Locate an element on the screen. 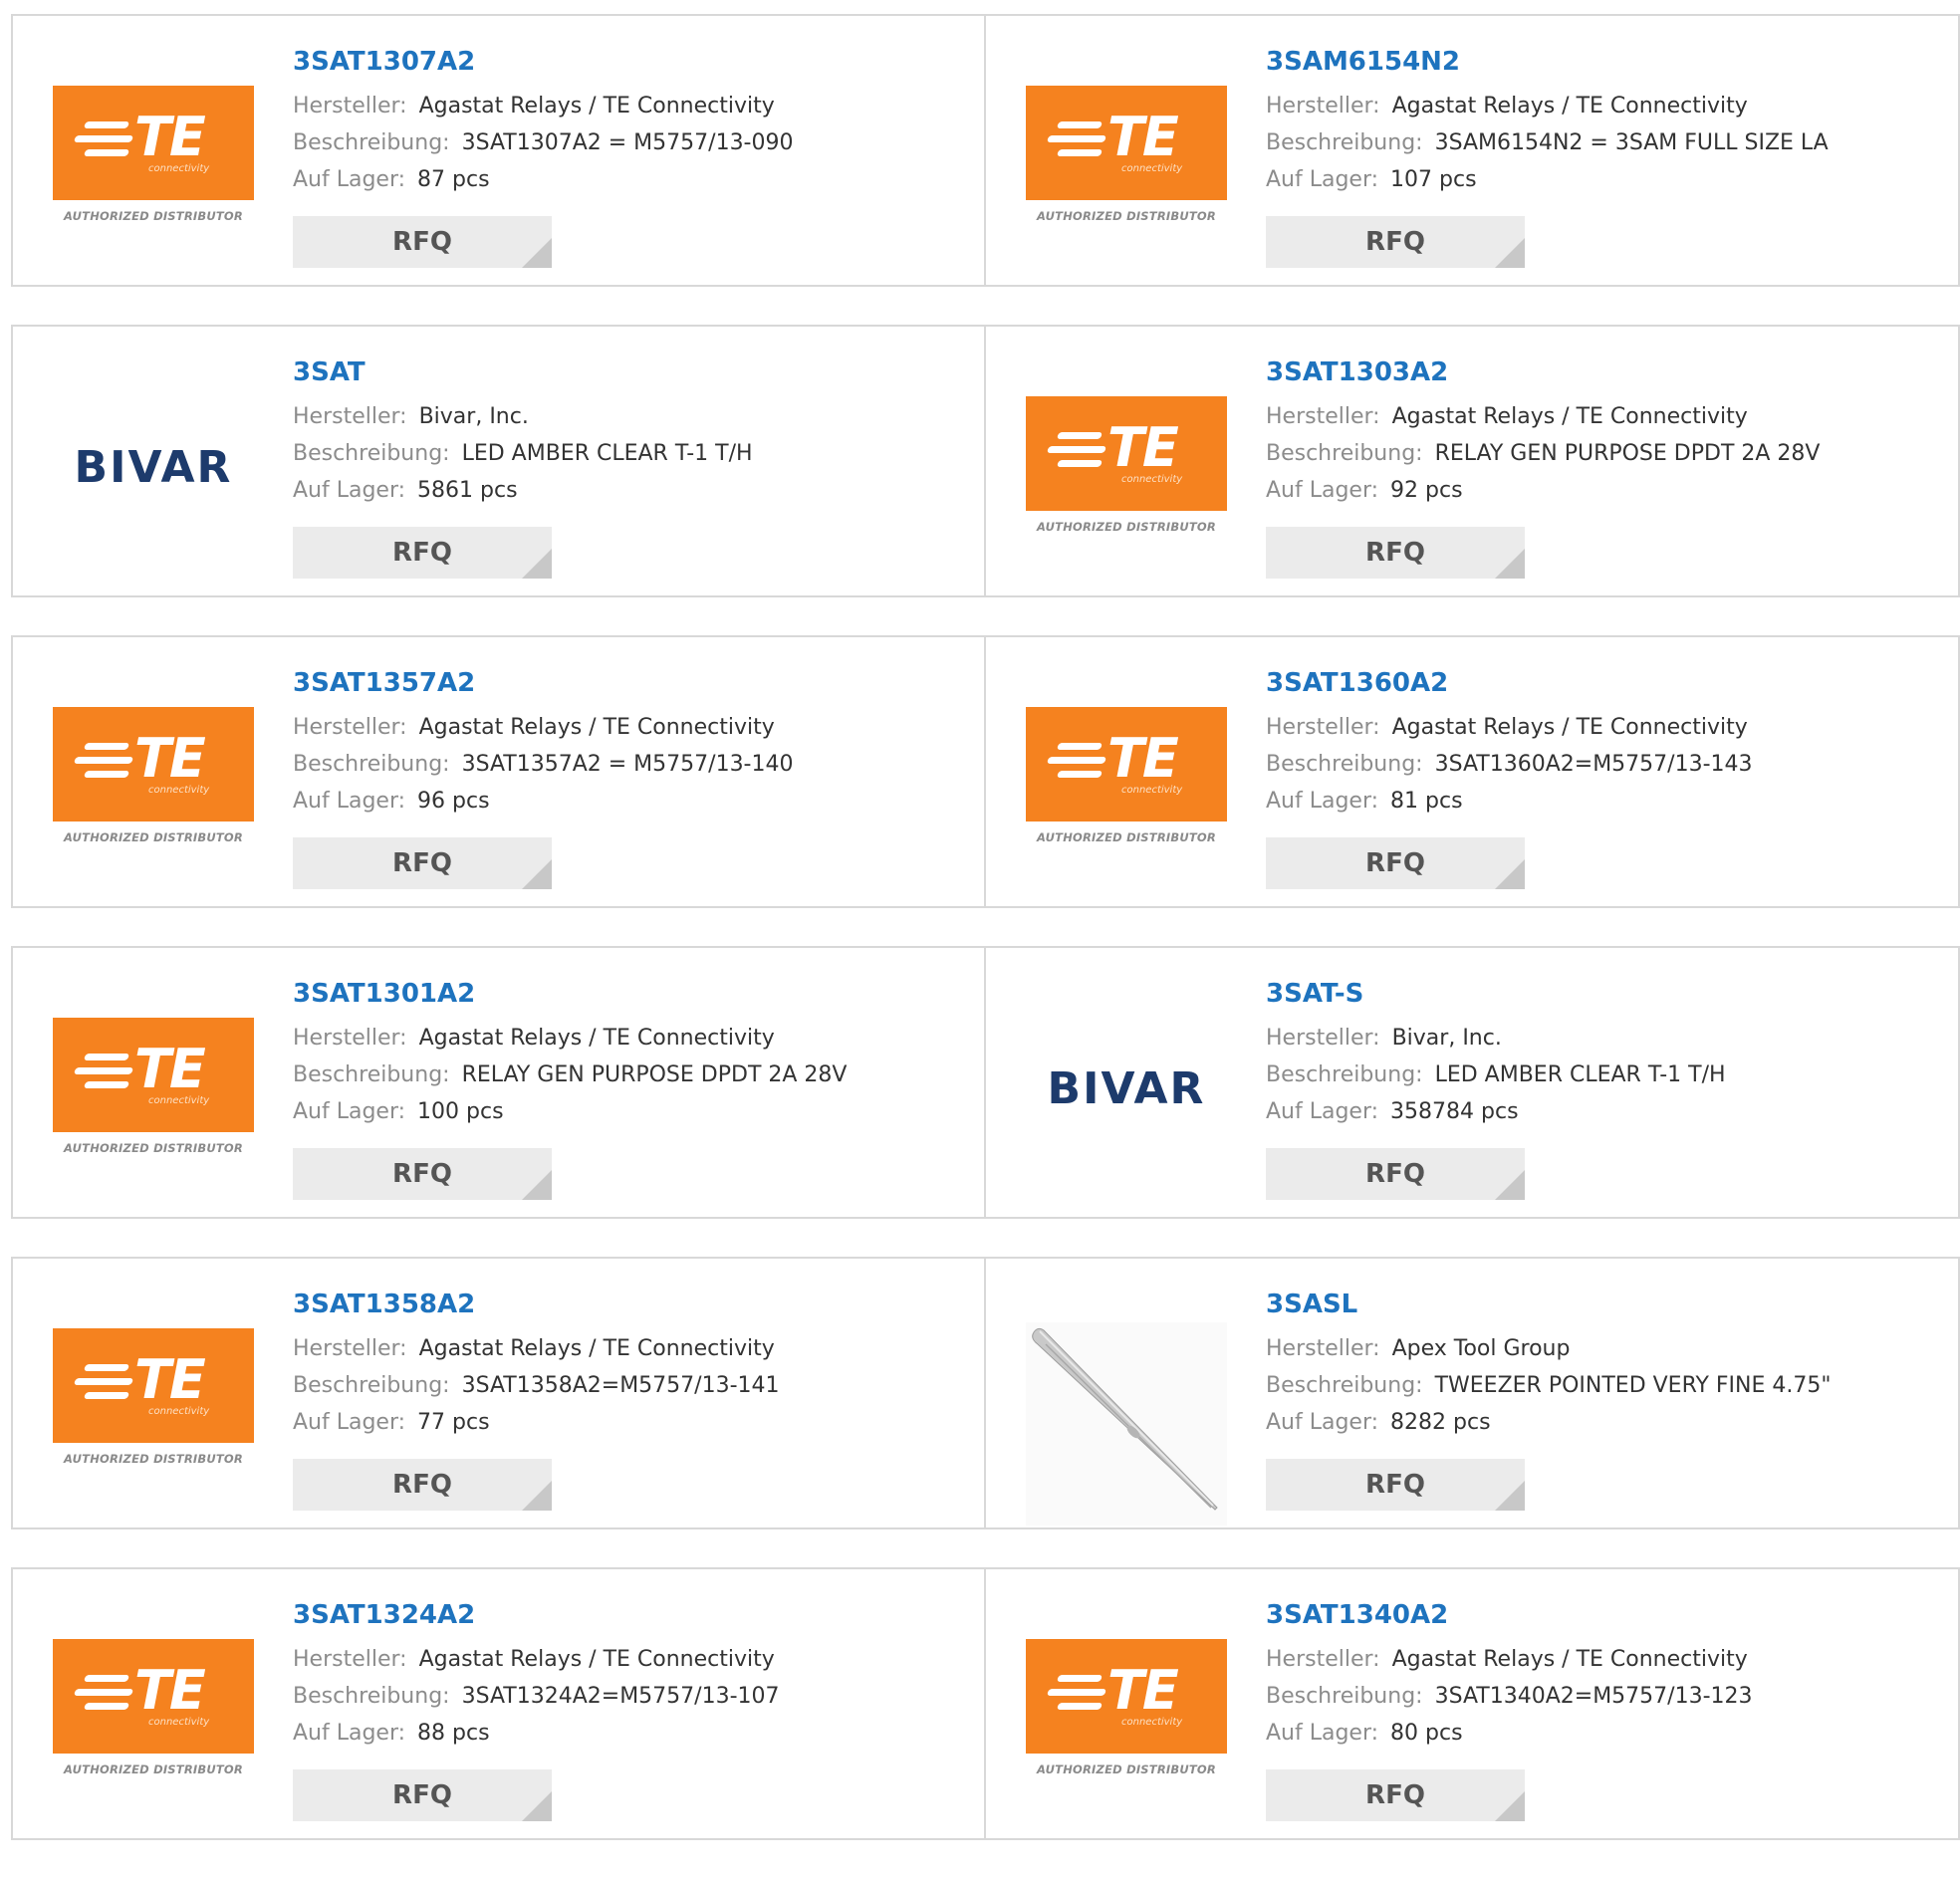 The width and height of the screenshot is (1960, 1878). manufacturer-field: Hersteller: Apex Tool Group is located at coordinates (1604, 1348).